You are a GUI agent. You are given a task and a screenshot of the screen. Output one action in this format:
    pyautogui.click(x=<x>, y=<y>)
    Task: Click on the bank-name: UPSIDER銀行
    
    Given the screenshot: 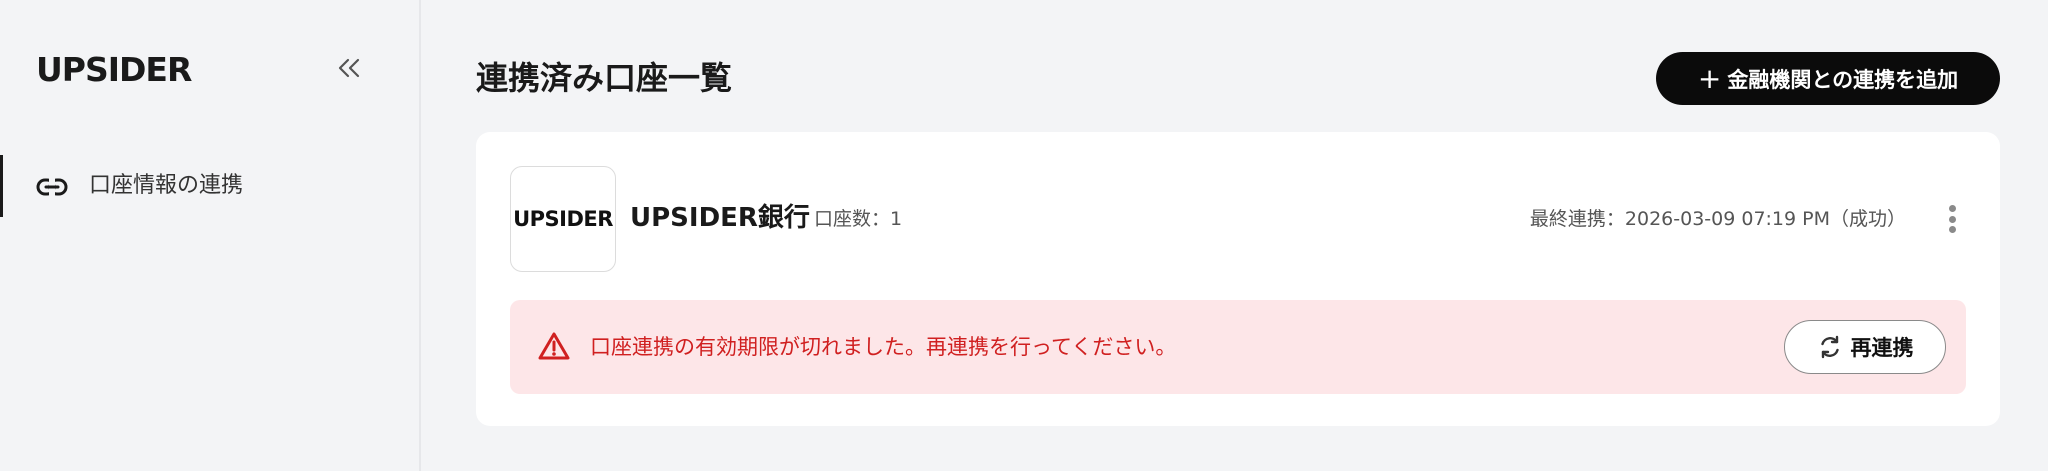 What is the action you would take?
    pyautogui.click(x=720, y=218)
    